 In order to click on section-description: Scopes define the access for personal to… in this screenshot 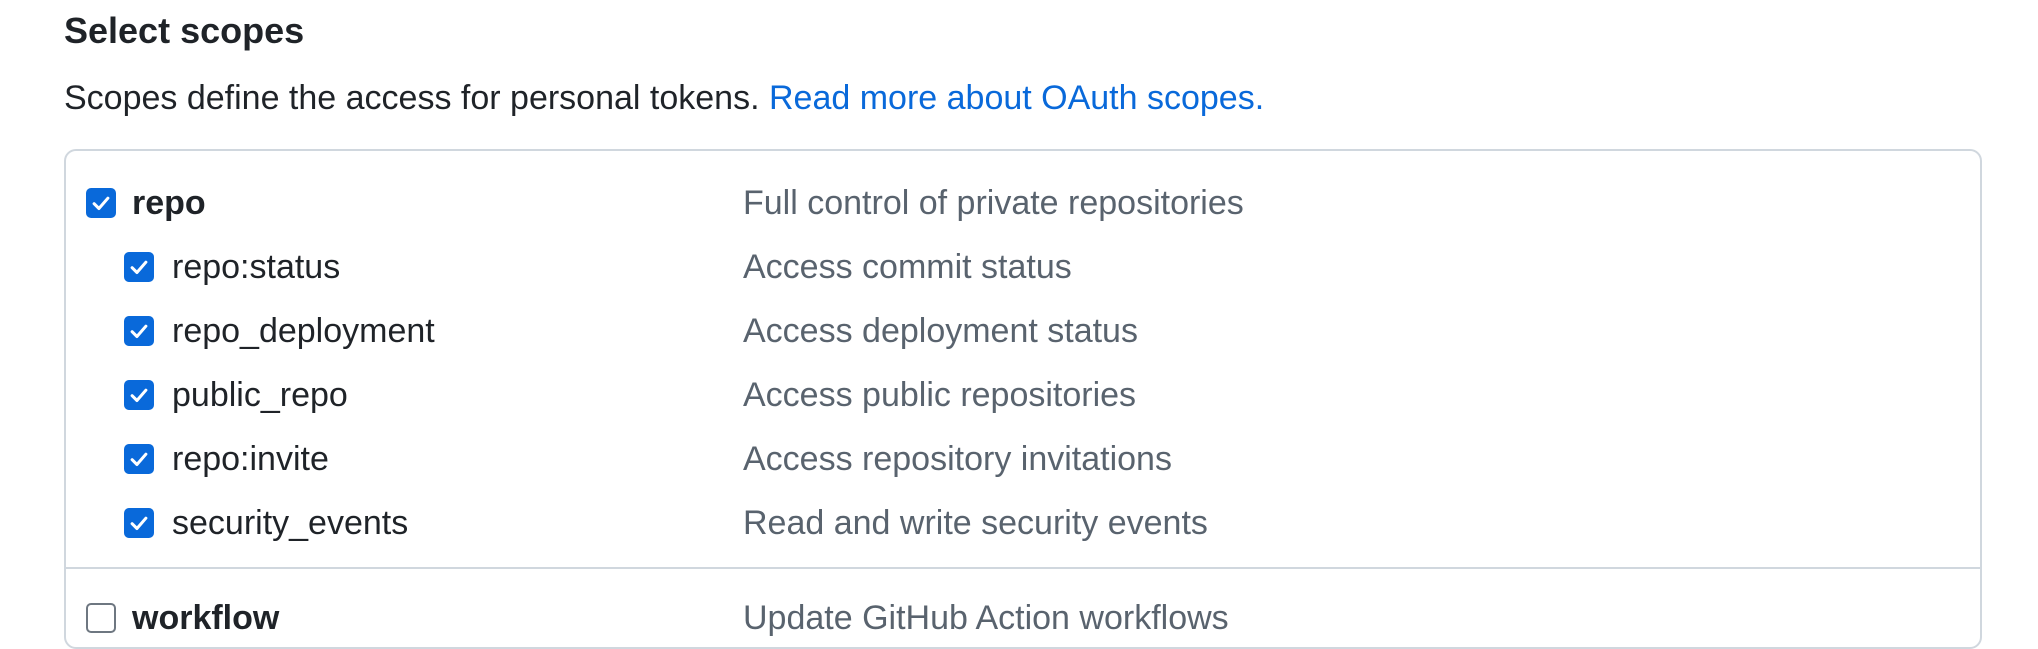, I will do `click(664, 98)`.